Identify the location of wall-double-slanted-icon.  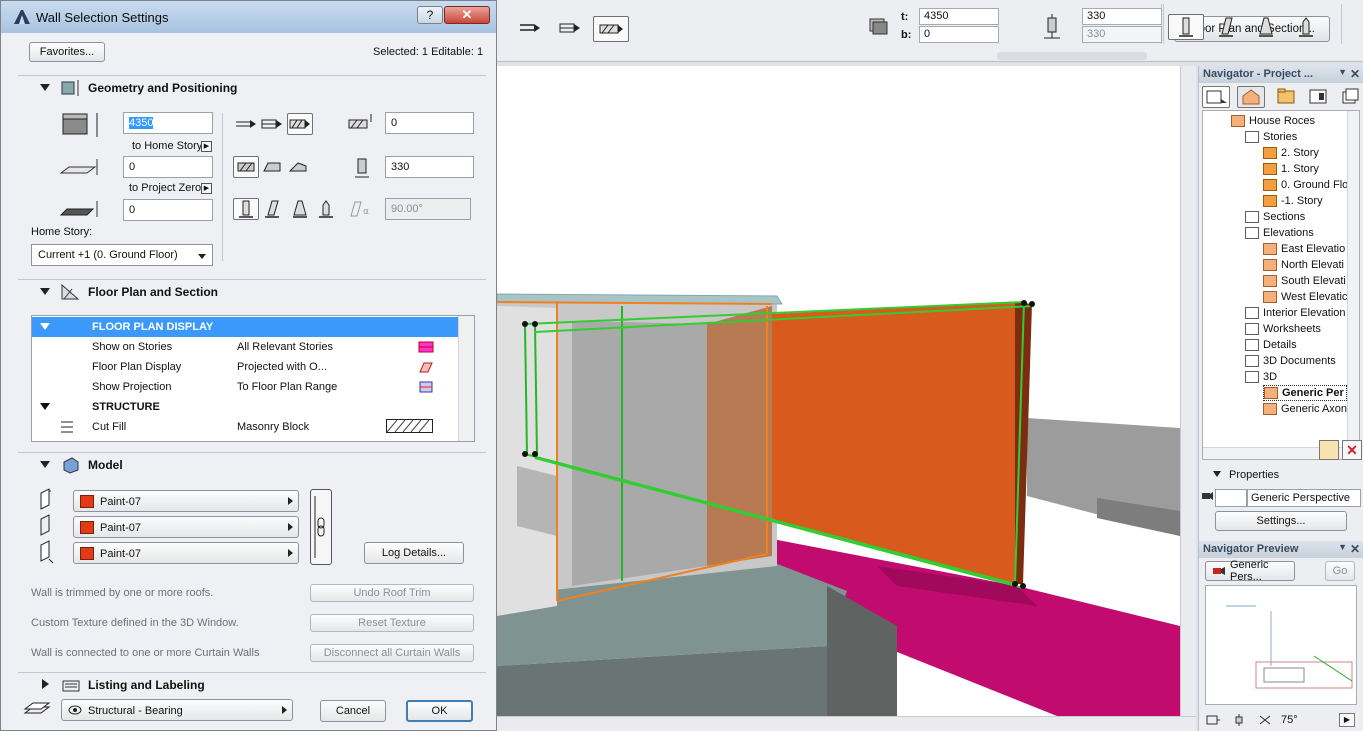
(300, 209).